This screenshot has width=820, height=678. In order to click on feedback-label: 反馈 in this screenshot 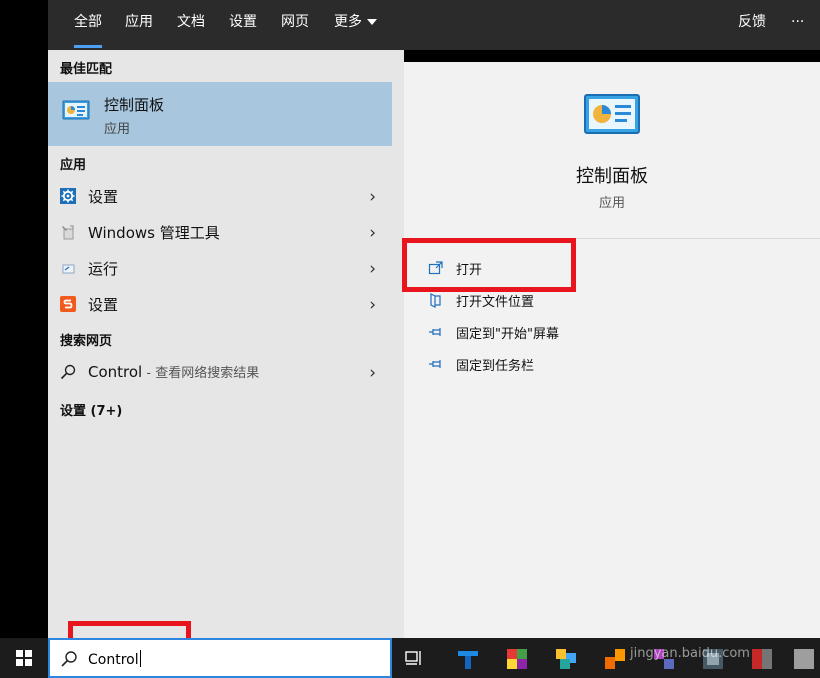, I will do `click(752, 22)`.